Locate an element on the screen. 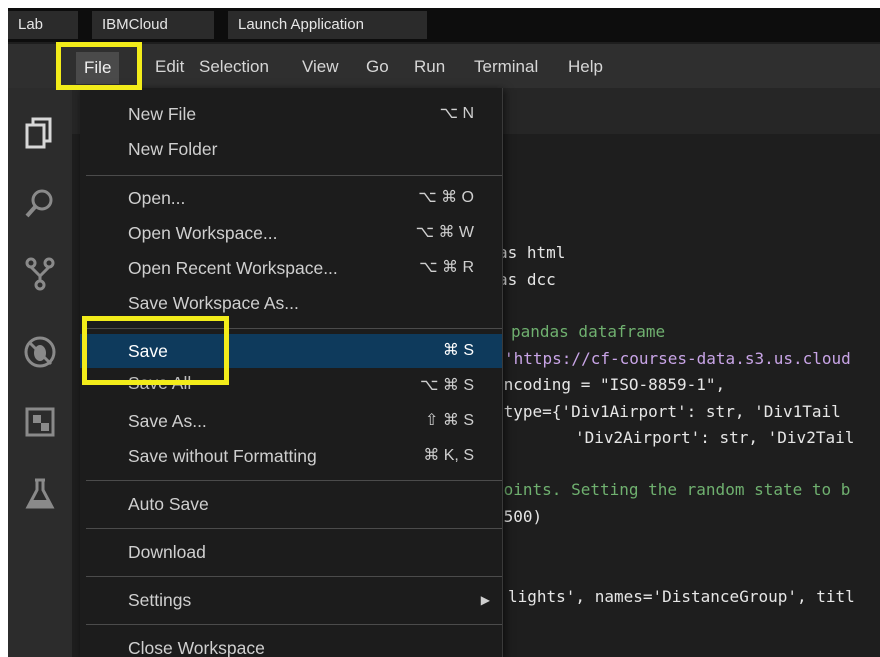  menu-help: Help is located at coordinates (585, 67).